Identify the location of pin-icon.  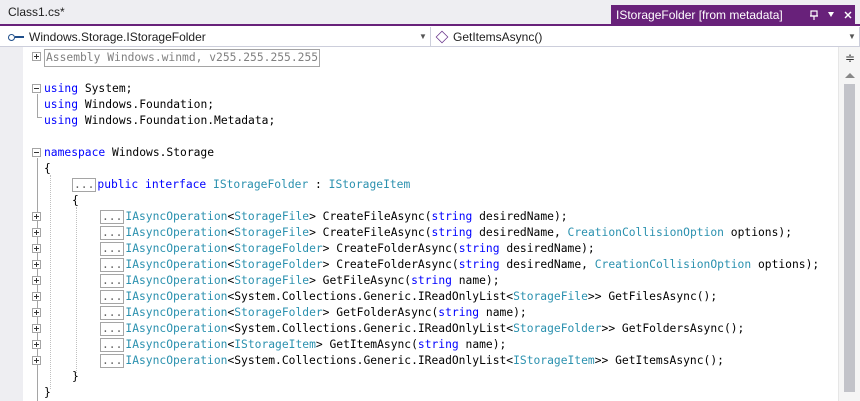
(814, 15).